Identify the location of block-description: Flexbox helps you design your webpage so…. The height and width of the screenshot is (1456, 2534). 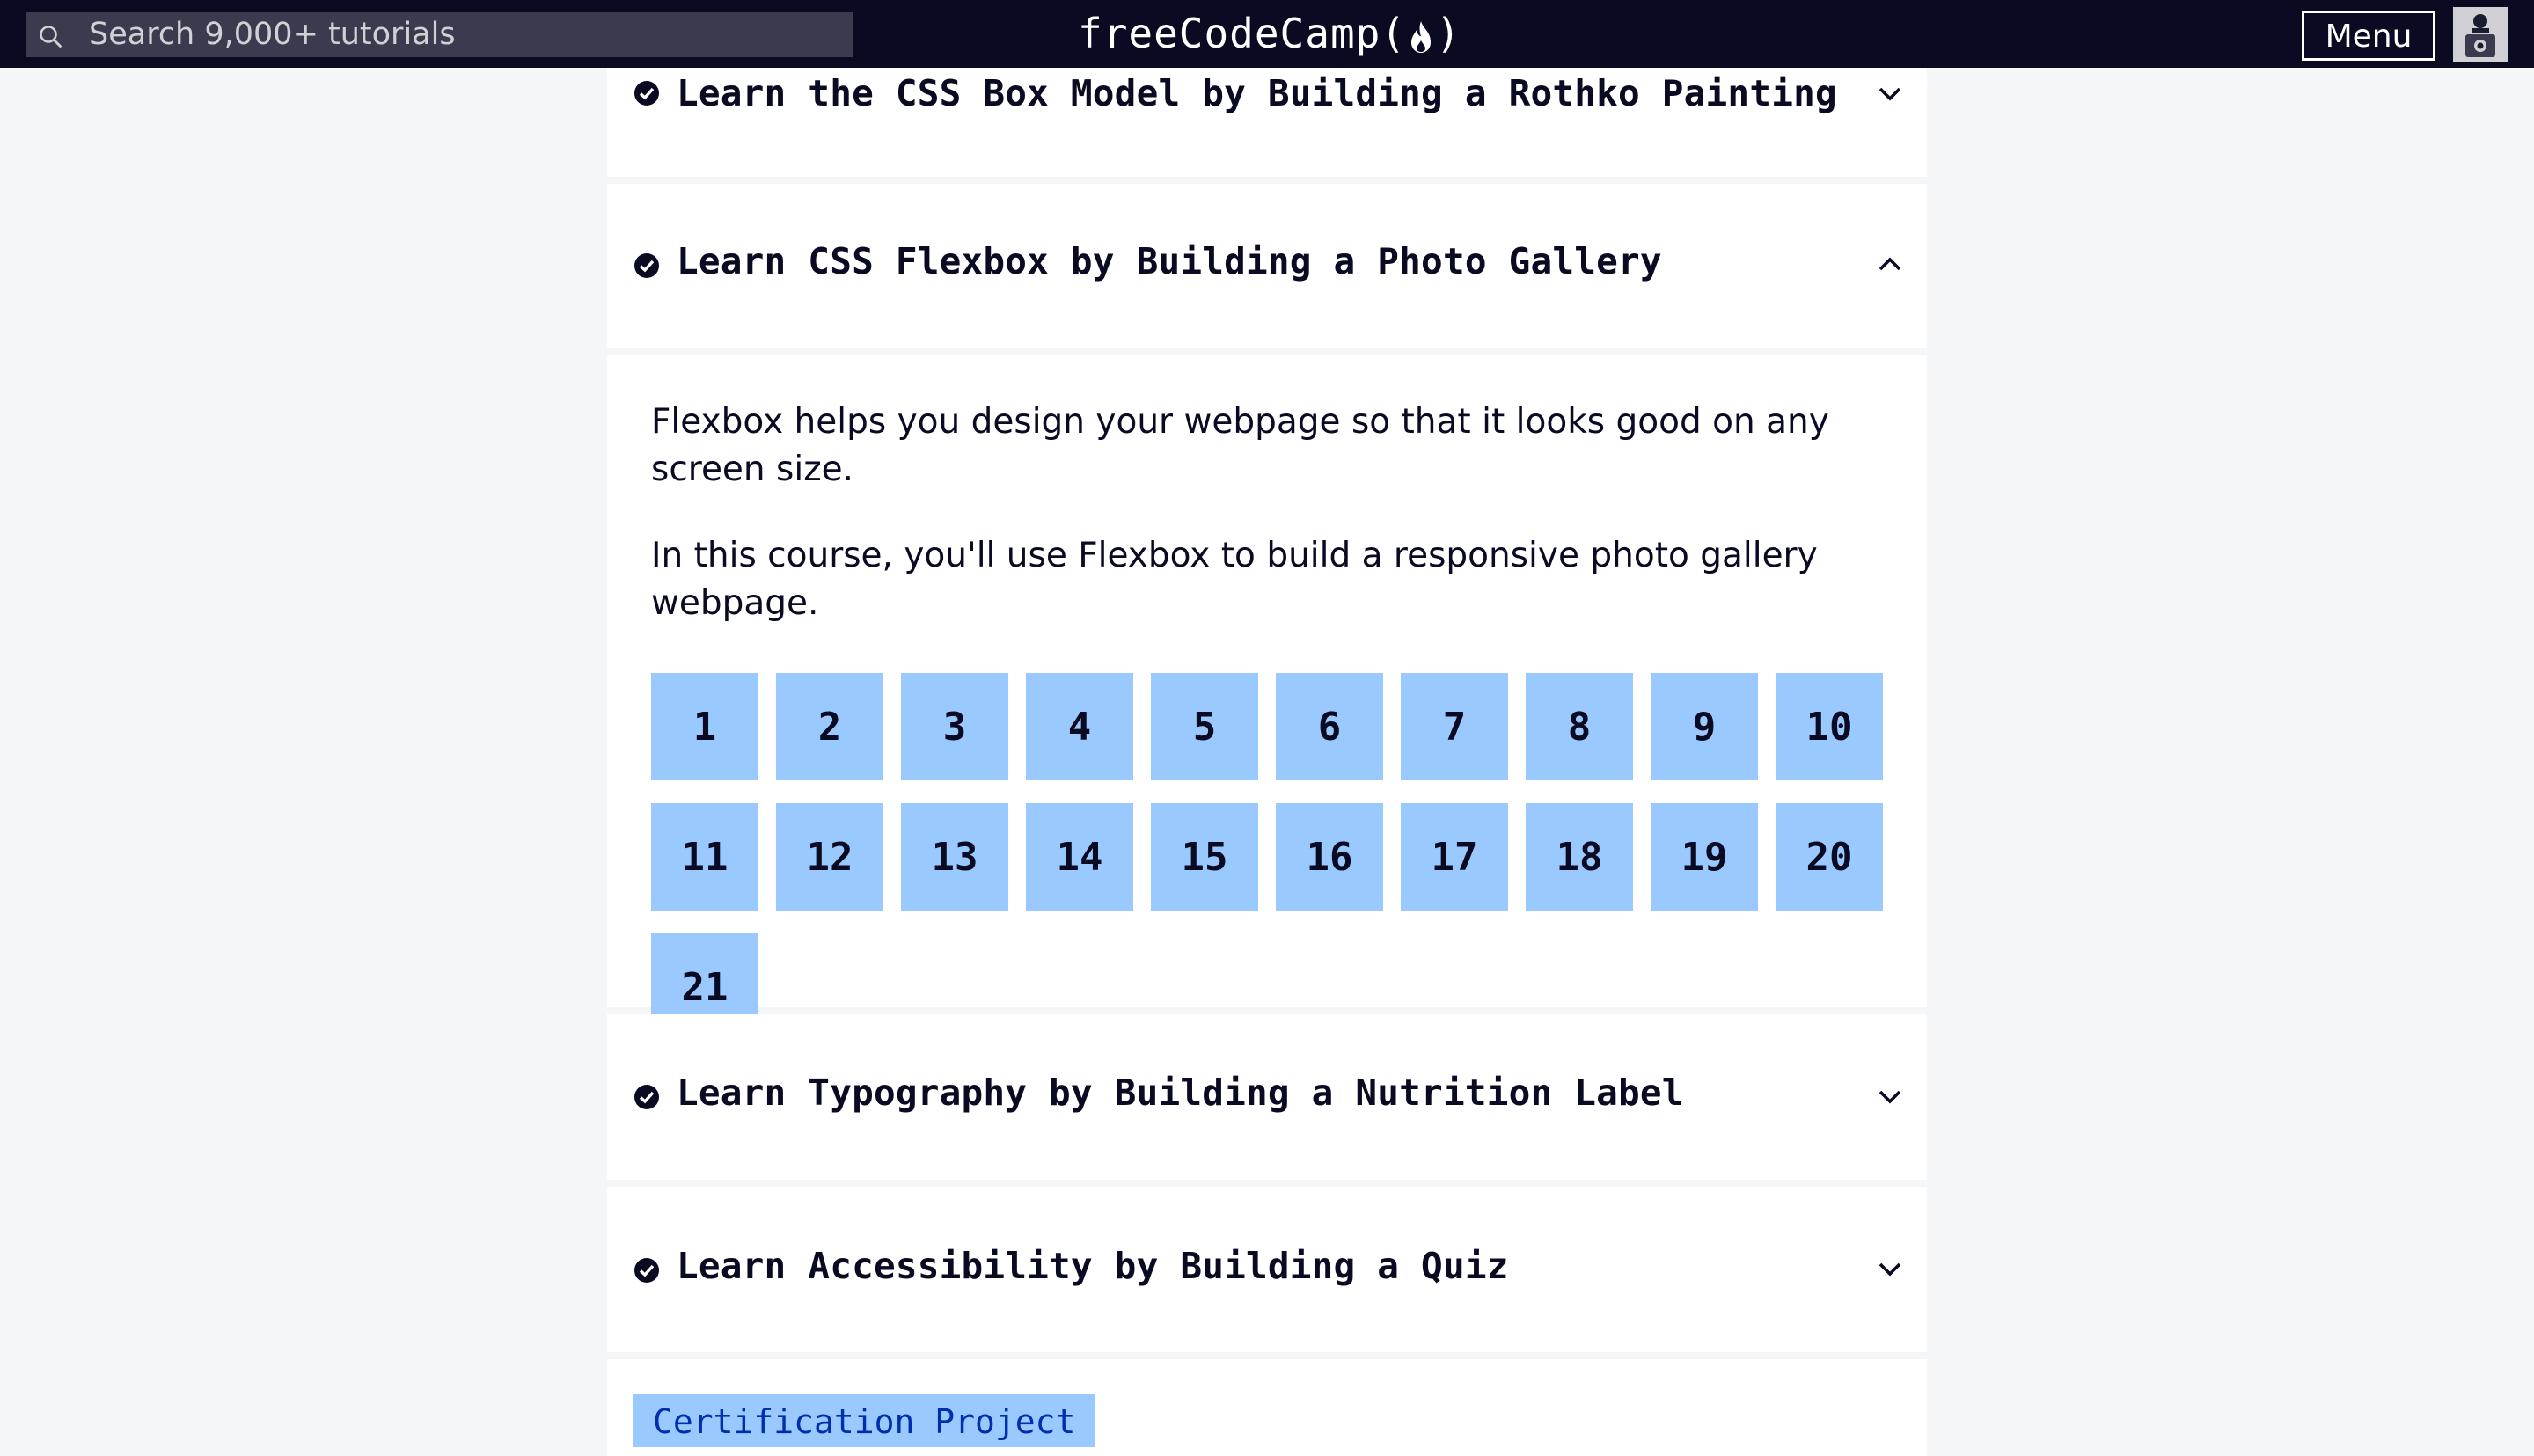
(1240, 445).